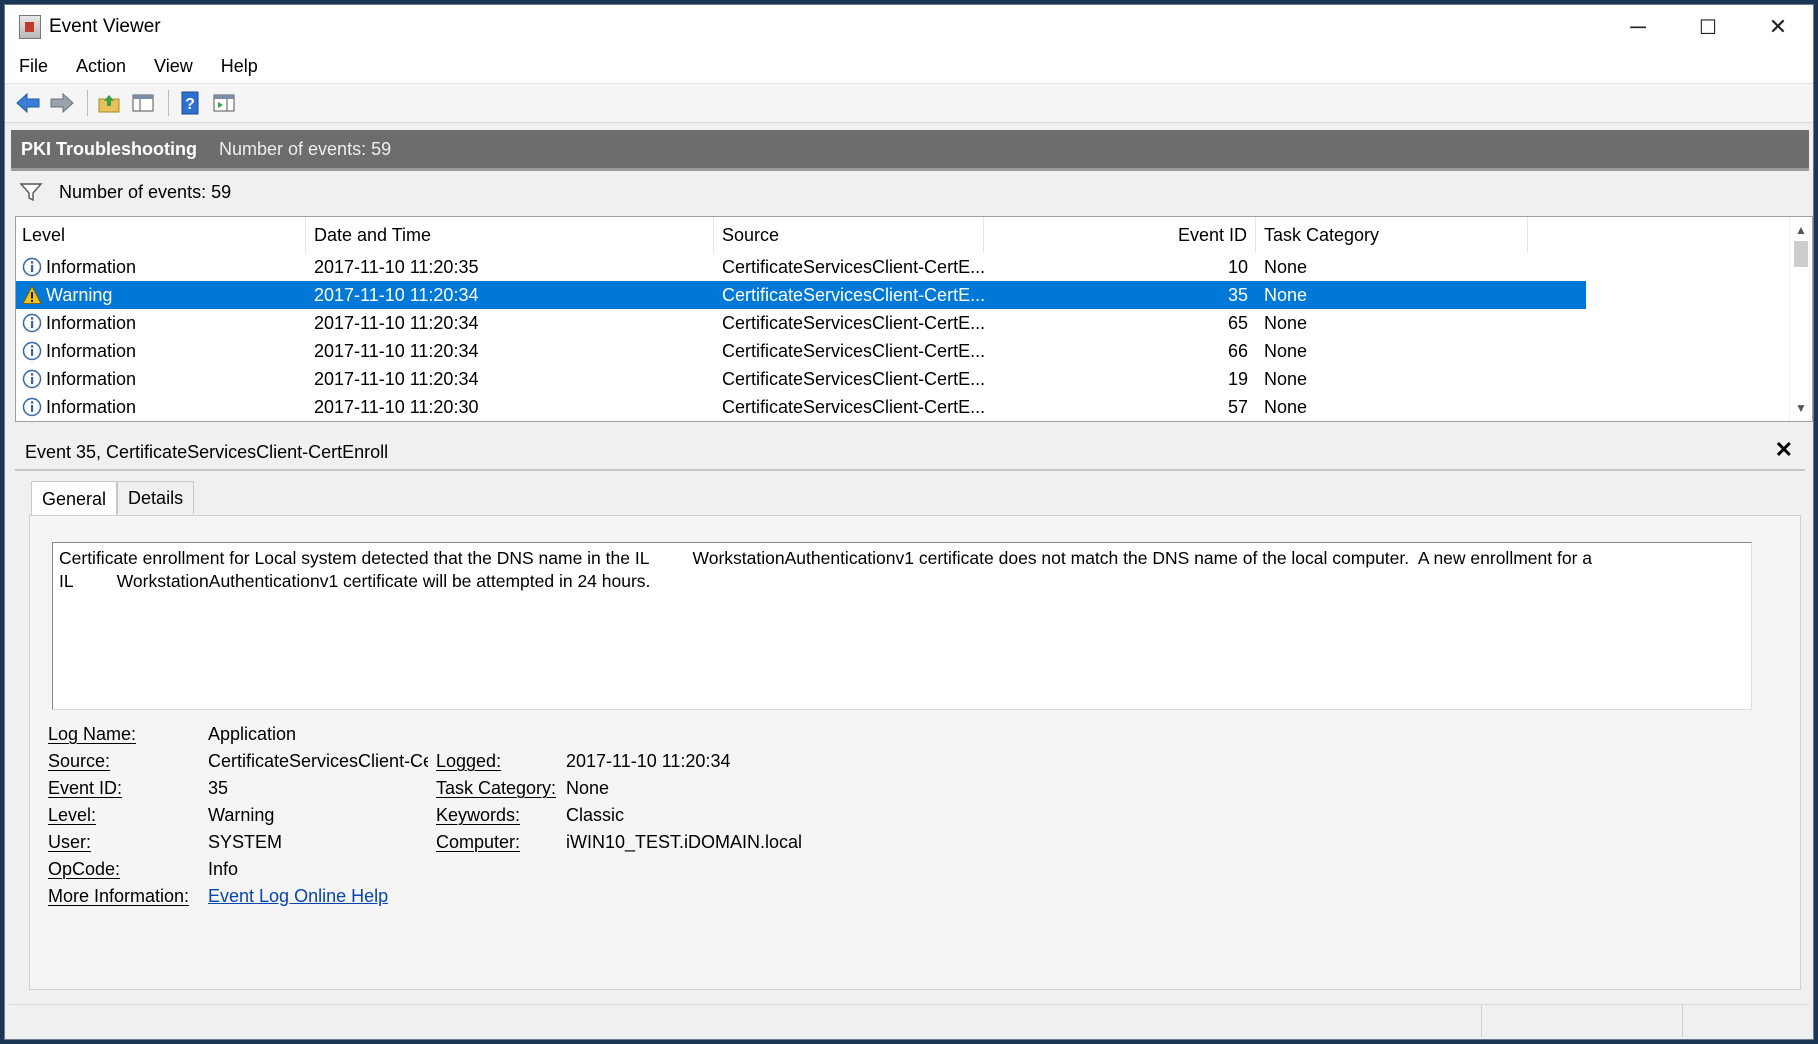  I want to click on folder-up-icon, so click(109, 104).